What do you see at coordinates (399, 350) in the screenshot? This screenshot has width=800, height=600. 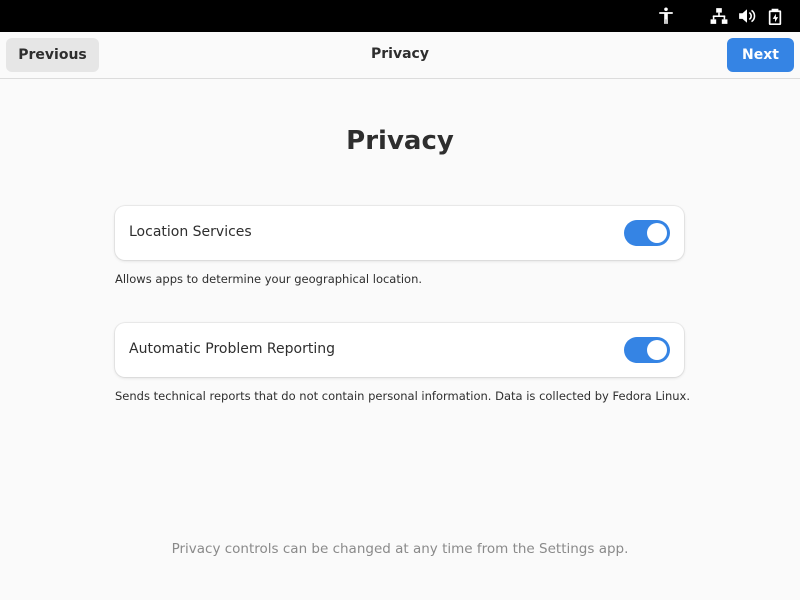 I see `problem-reporting-row: Automatic Problem Reporting` at bounding box center [399, 350].